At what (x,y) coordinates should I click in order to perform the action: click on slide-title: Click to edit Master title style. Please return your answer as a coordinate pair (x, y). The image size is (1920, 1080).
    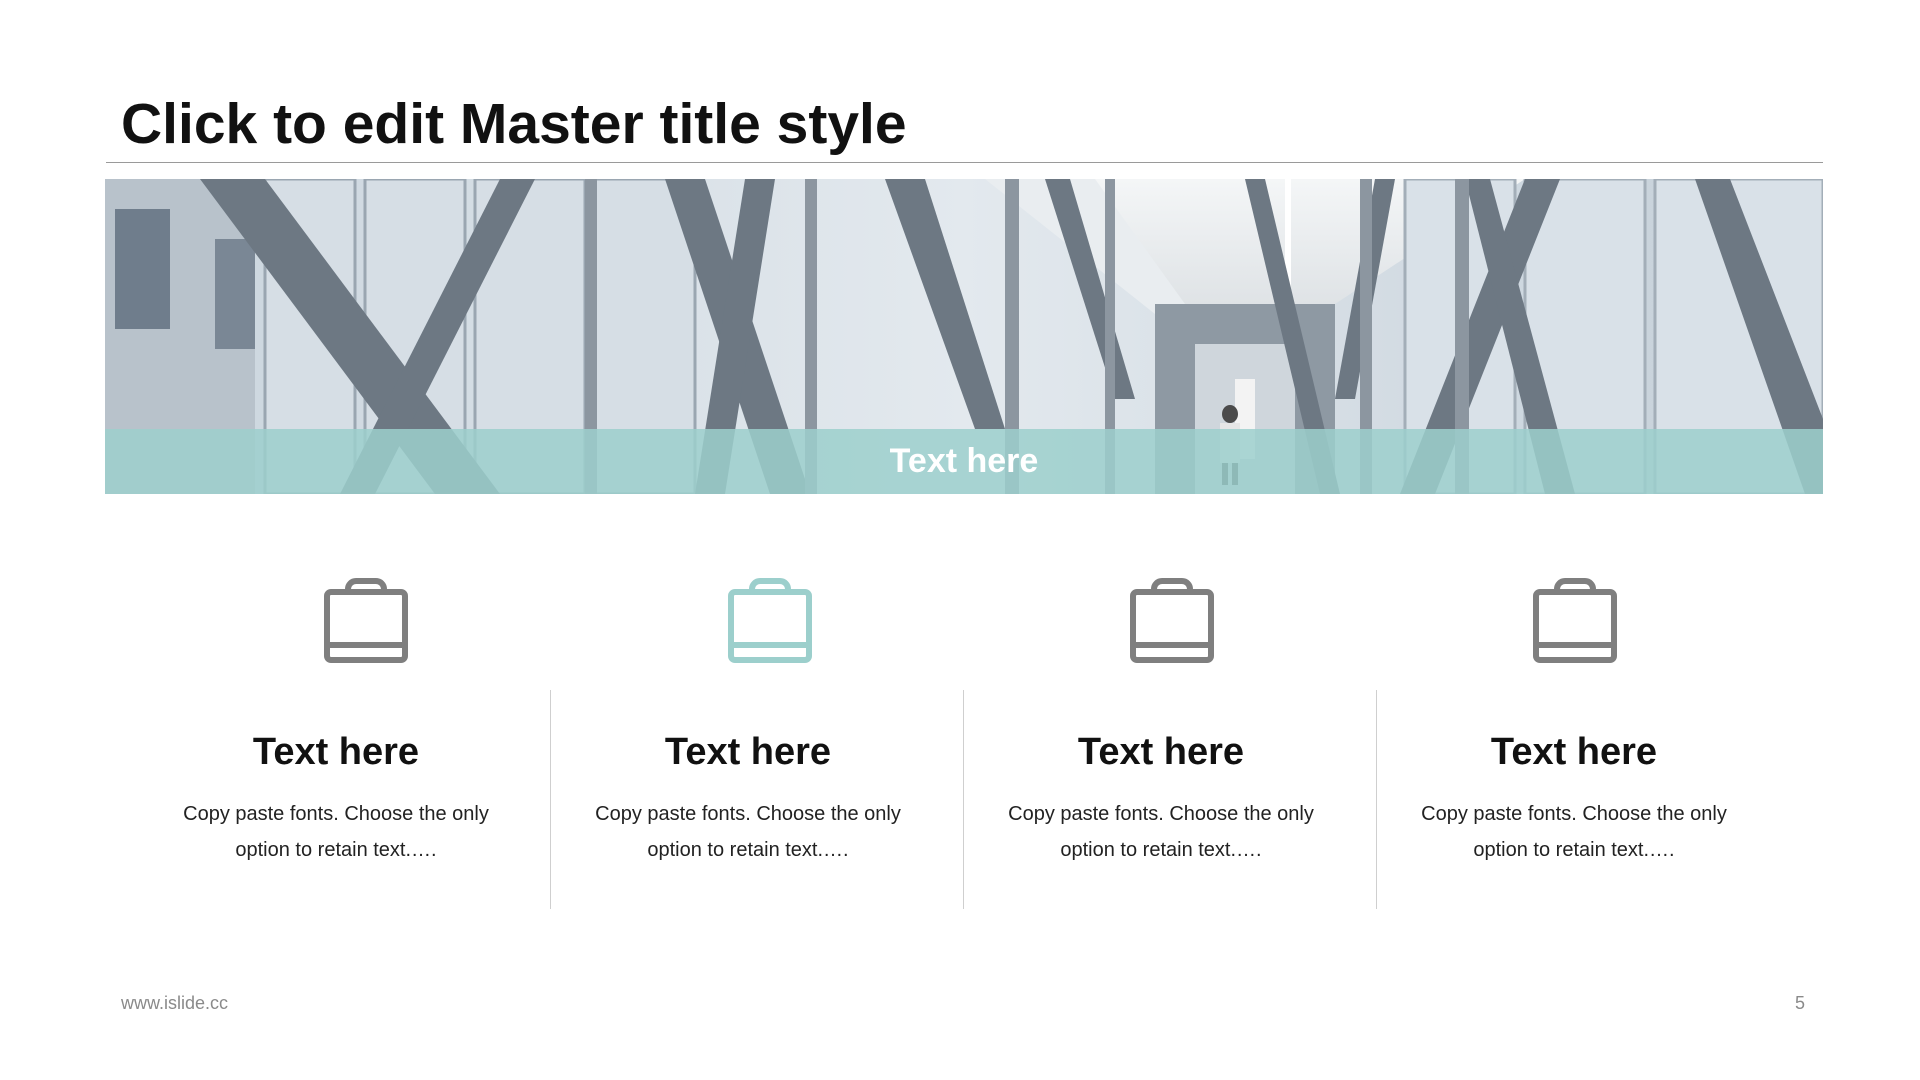
    Looking at the image, I should click on (514, 124).